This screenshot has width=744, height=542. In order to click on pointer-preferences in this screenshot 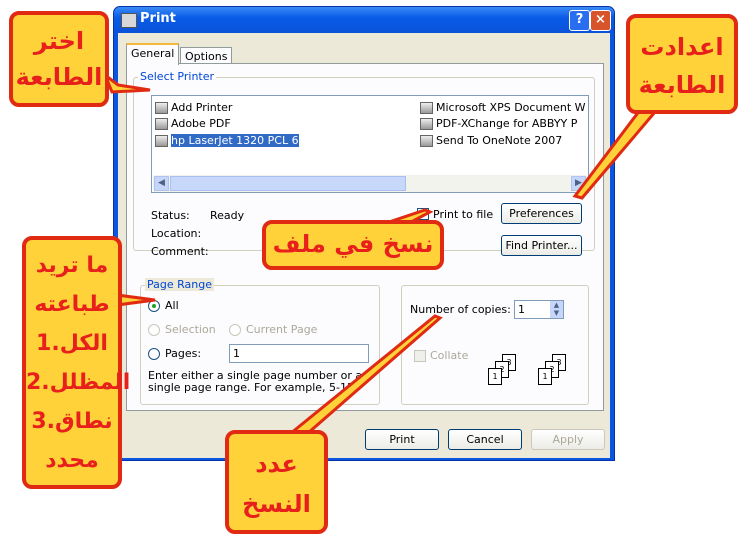, I will do `click(615, 154)`.